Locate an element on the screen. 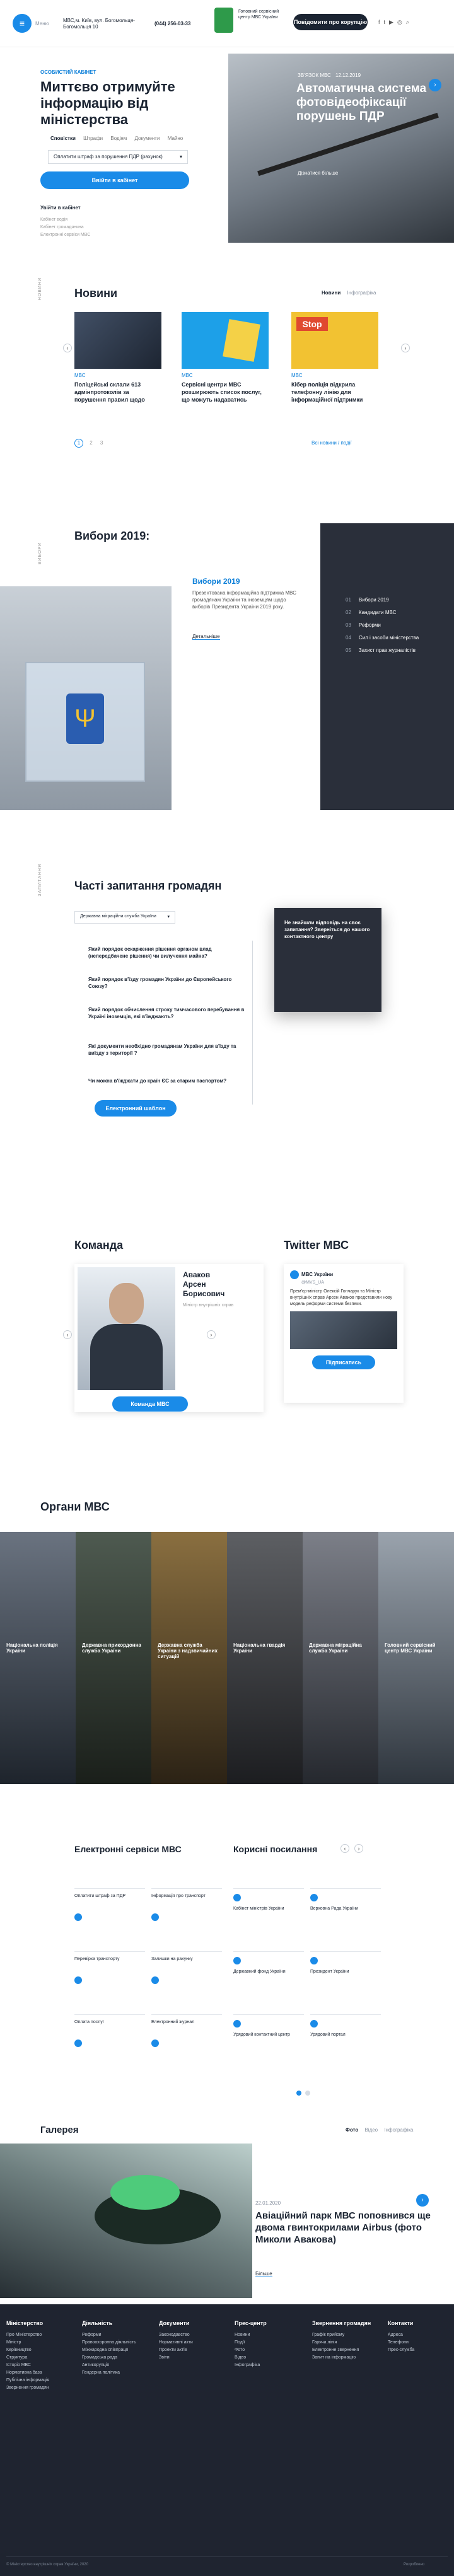  tab-infographics: Інфографіка is located at coordinates (398, 2130).